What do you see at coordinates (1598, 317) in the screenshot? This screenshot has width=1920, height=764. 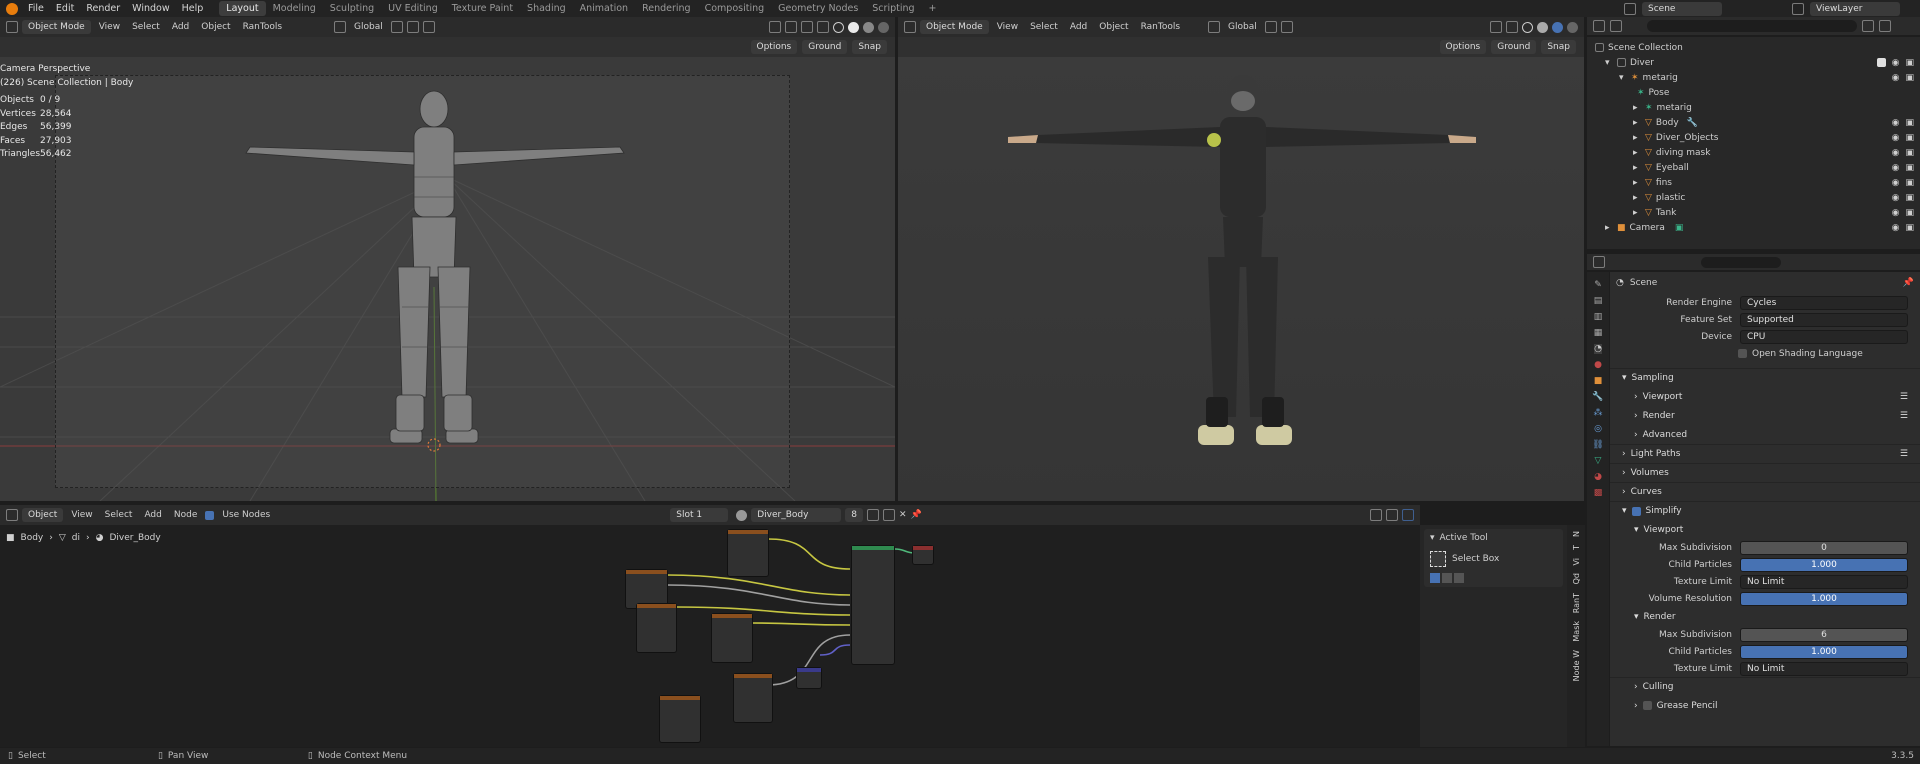 I see `output-tab-icon: ▥` at bounding box center [1598, 317].